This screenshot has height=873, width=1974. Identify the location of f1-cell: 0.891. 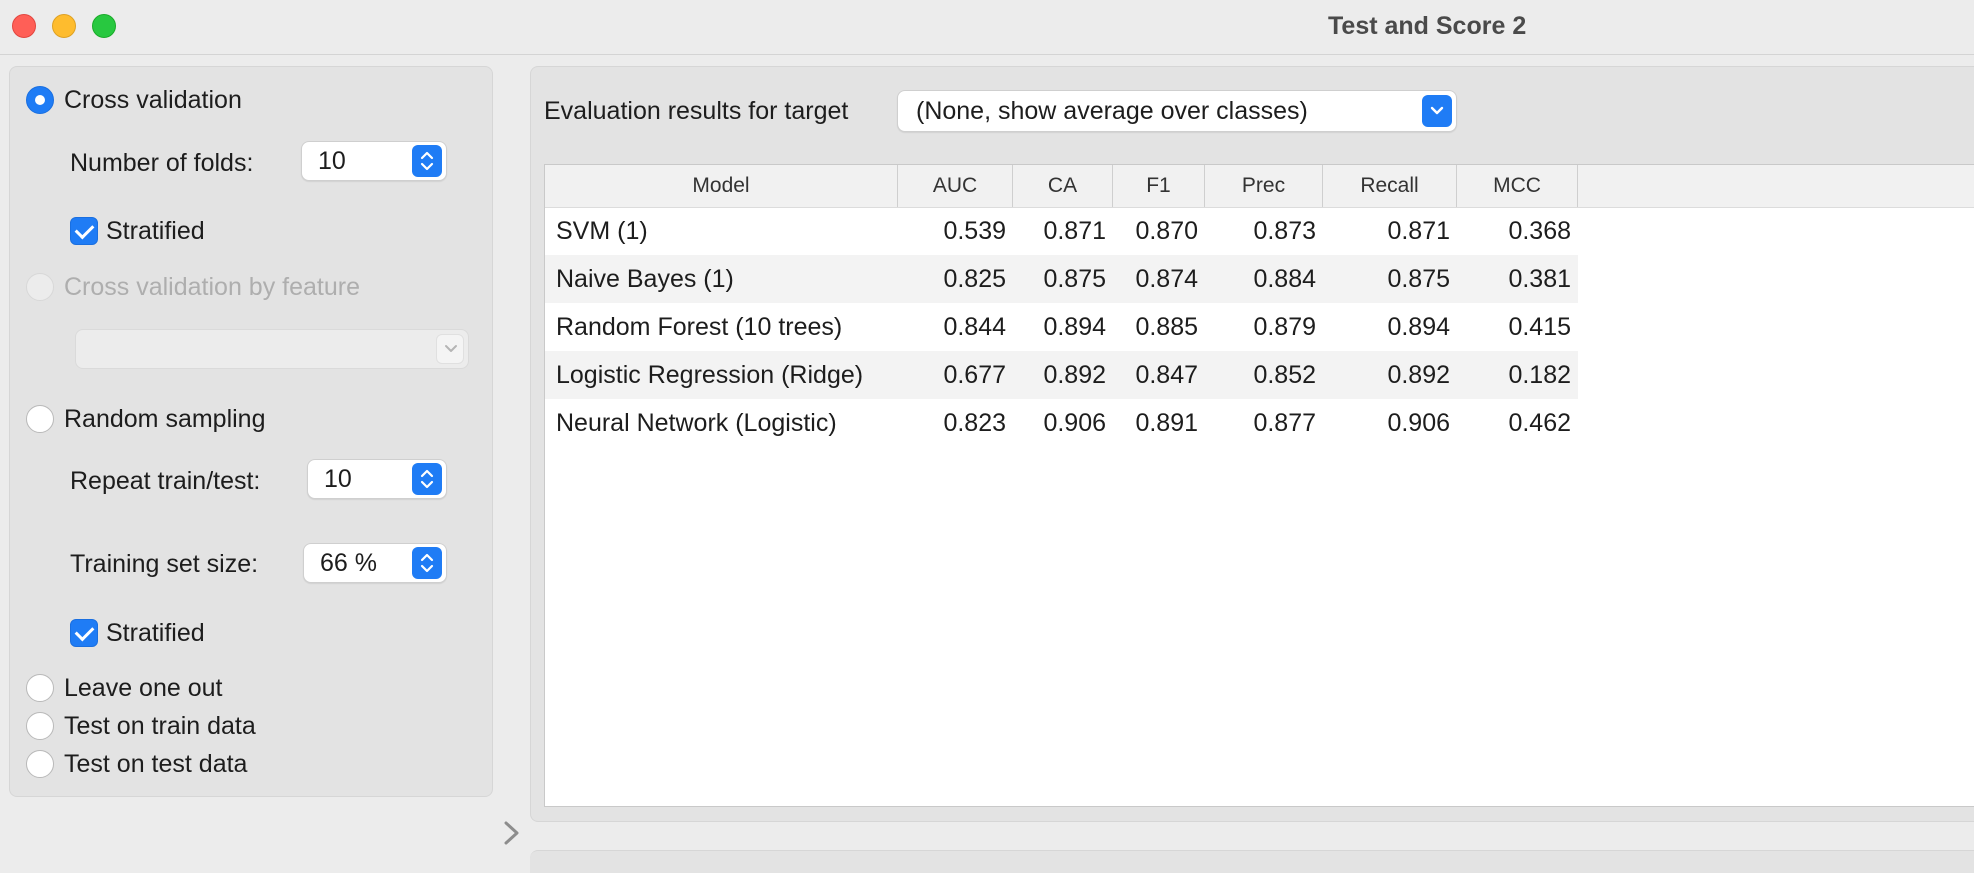
(1166, 423).